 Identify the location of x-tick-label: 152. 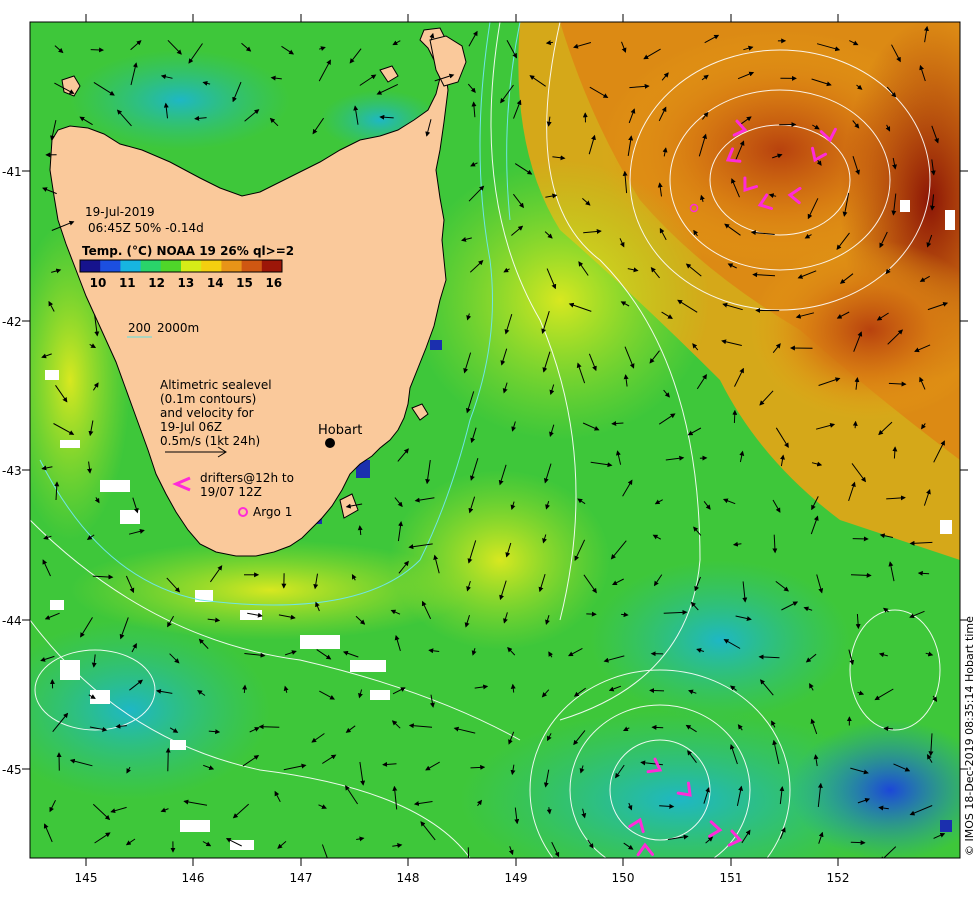
(838, 878).